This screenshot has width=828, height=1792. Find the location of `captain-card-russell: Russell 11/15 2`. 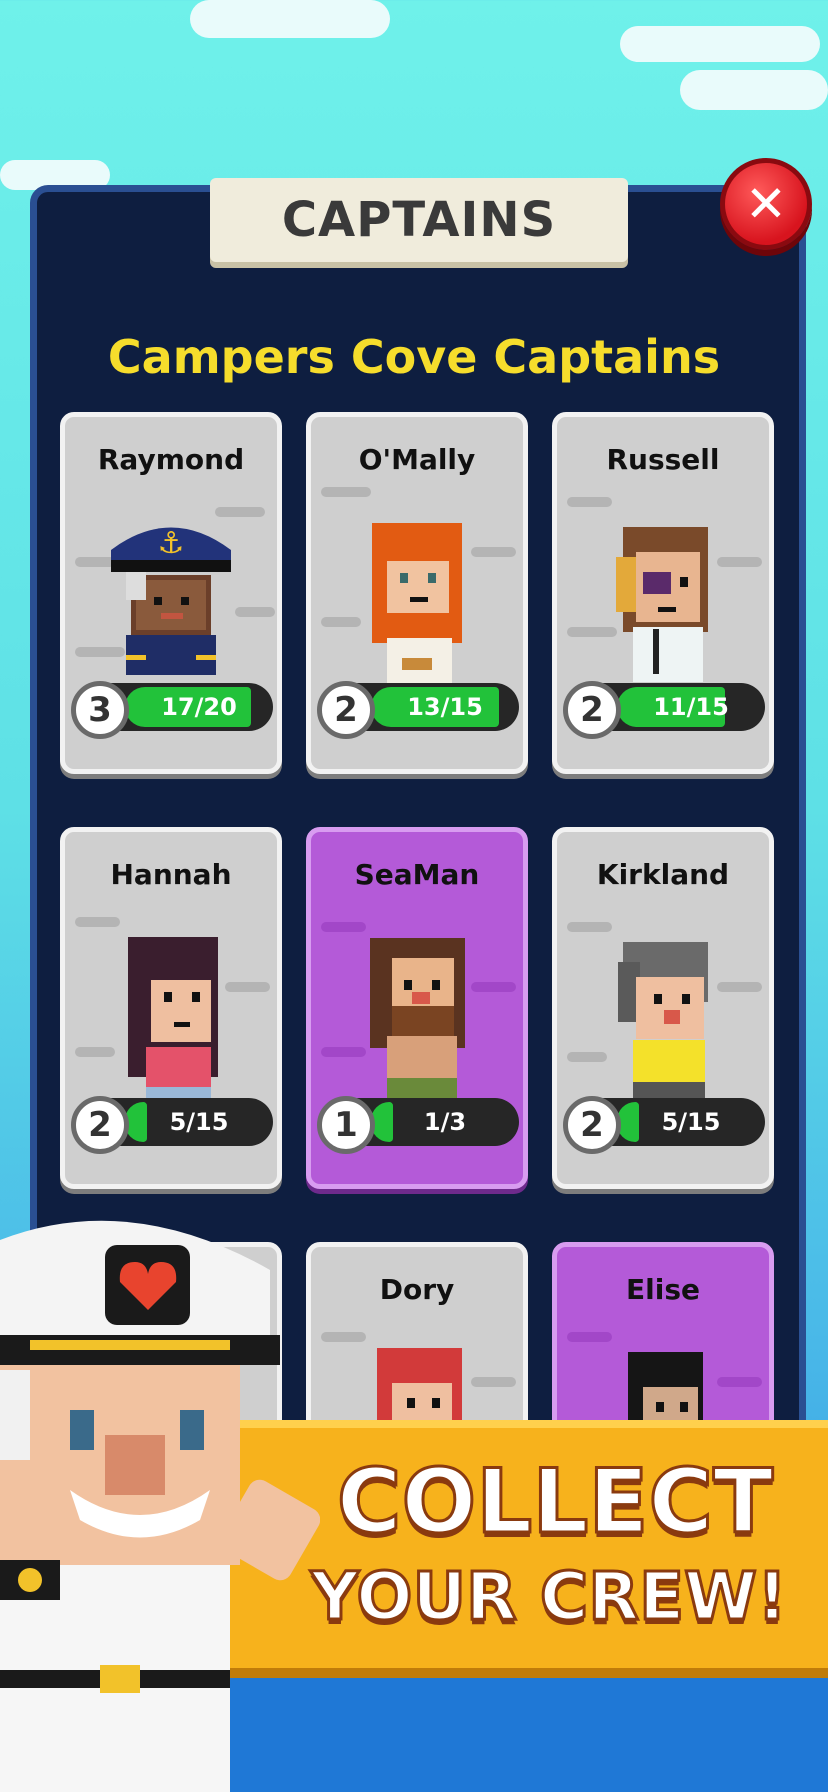

captain-card-russell: Russell 11/15 2 is located at coordinates (663, 593).